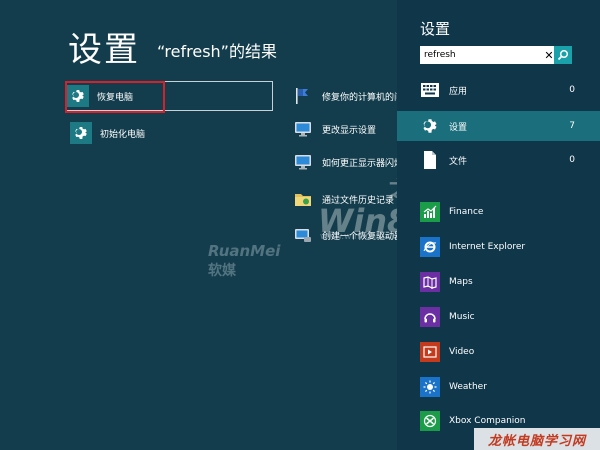  I want to click on scope-label: 文件, so click(458, 161).